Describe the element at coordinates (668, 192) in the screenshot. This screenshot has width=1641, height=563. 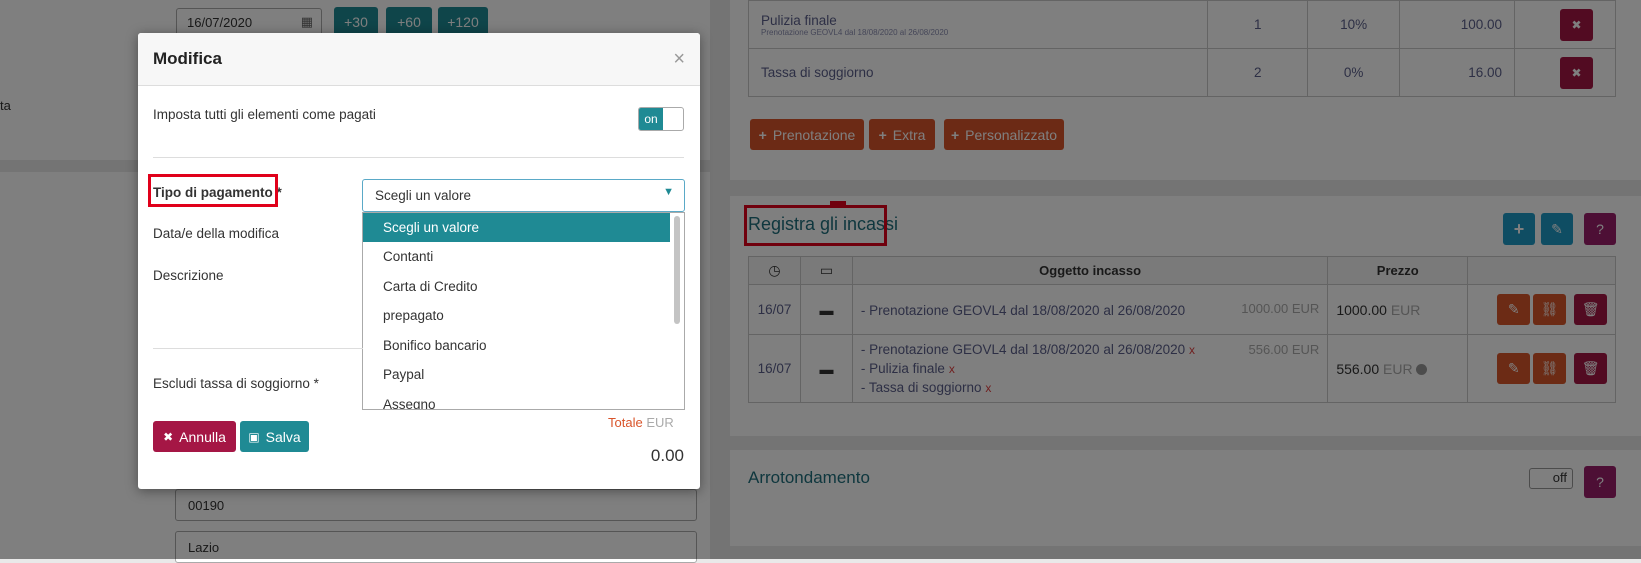
I see `chevron-down-icon: ▼` at that location.